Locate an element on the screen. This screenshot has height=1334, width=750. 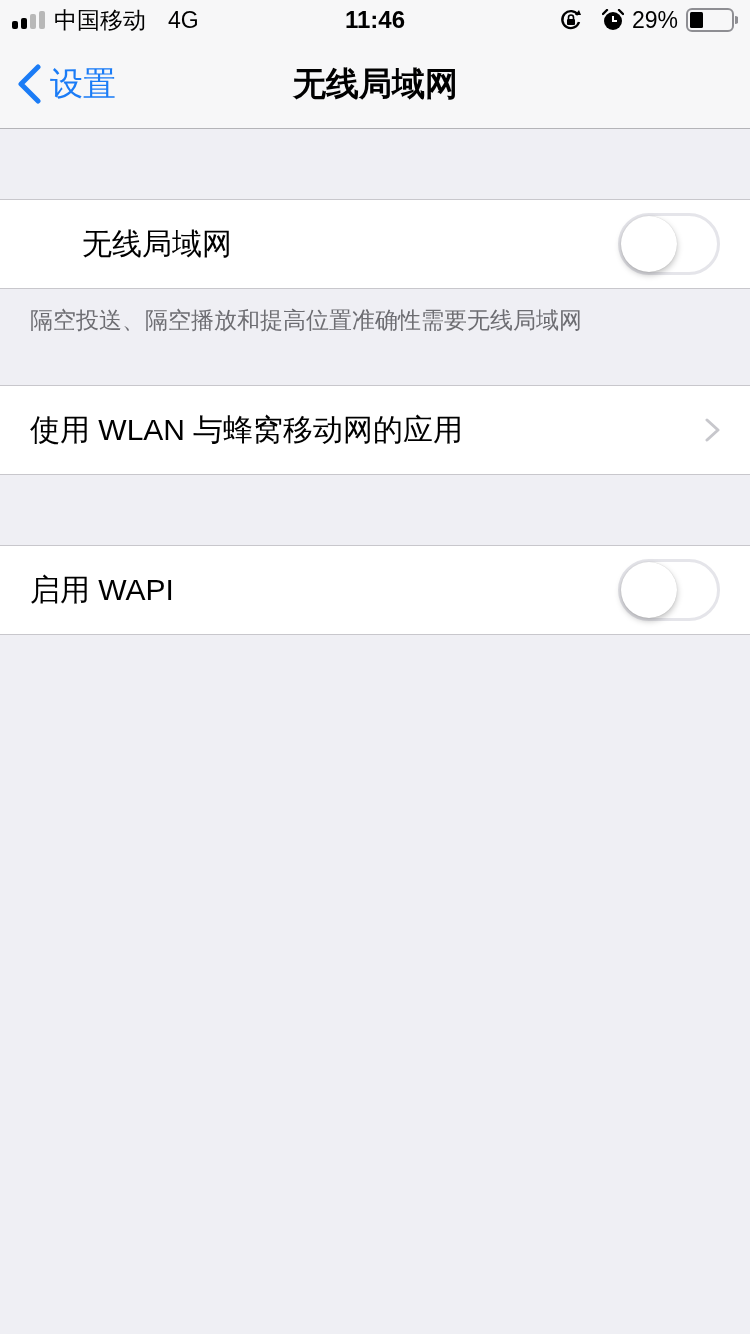
back-chevron-icon is located at coordinates (29, 84).